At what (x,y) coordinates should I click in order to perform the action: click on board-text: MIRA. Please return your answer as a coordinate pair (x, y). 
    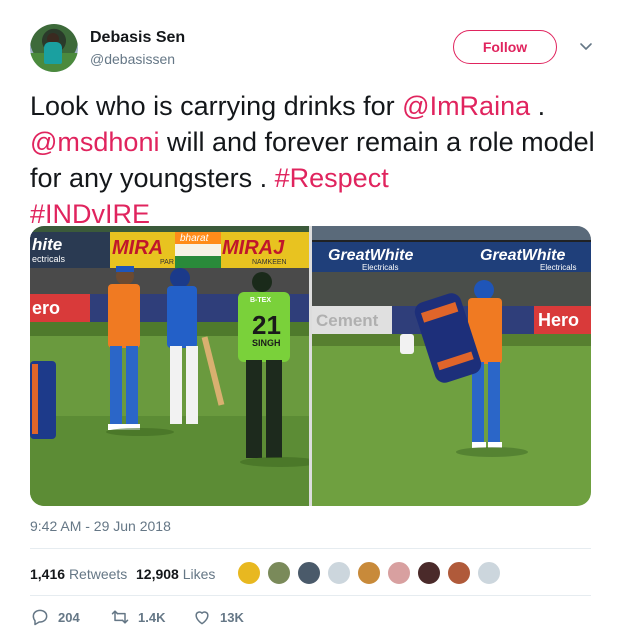
    Looking at the image, I should click on (137, 248).